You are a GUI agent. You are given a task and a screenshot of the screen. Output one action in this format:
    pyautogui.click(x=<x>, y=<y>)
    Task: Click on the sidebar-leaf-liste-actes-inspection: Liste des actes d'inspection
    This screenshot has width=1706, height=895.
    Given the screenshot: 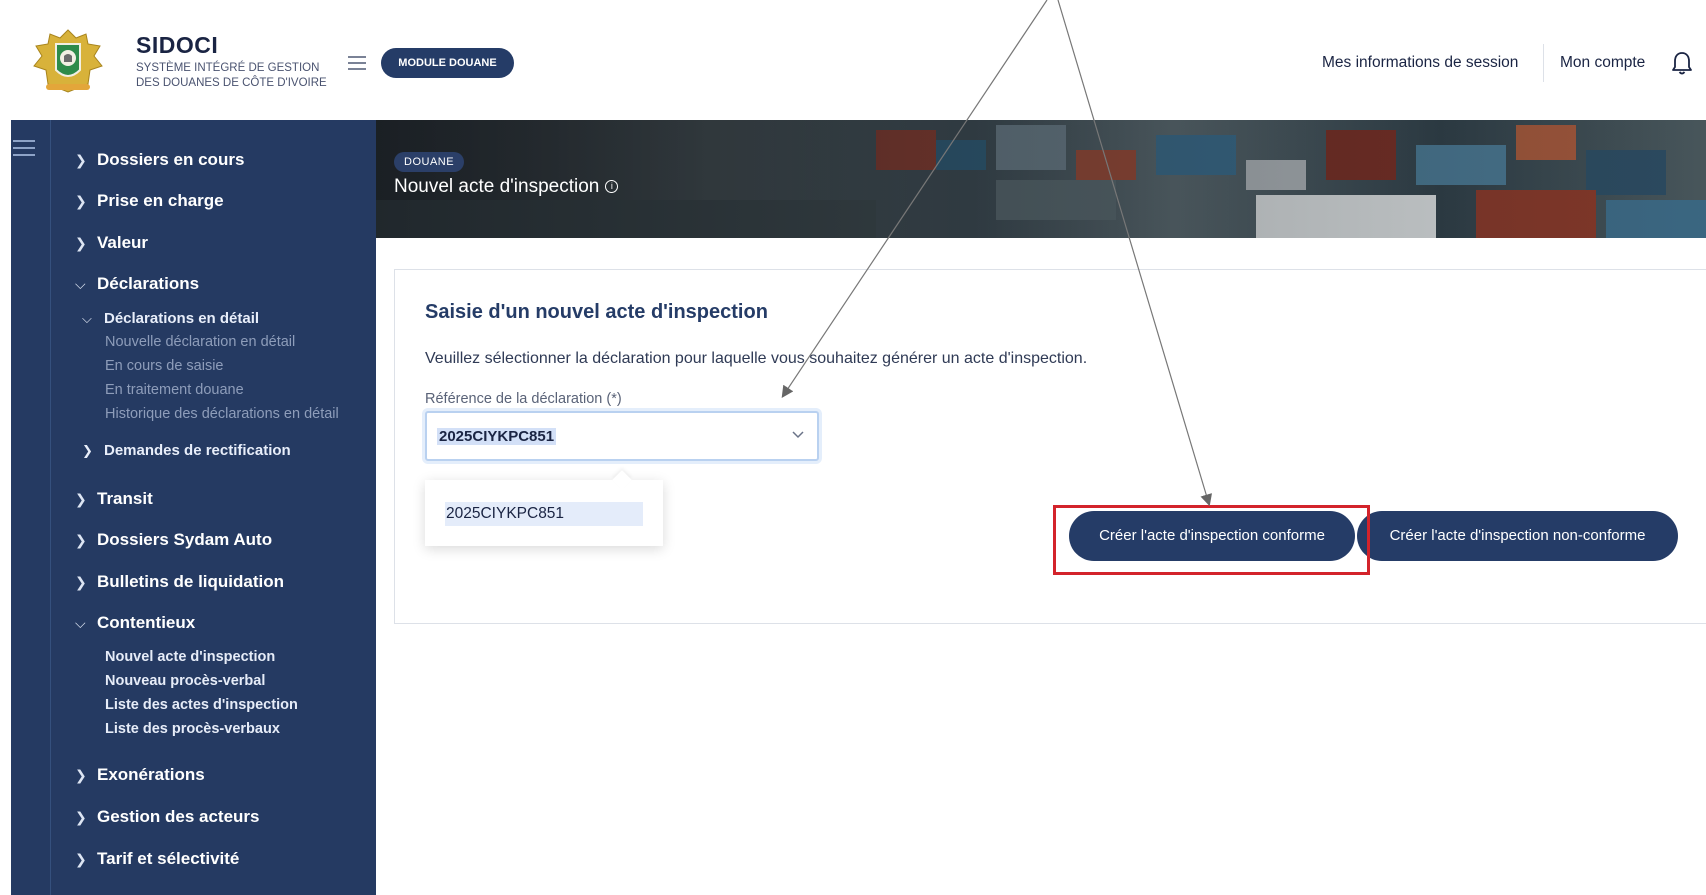 What is the action you would take?
    pyautogui.click(x=201, y=705)
    